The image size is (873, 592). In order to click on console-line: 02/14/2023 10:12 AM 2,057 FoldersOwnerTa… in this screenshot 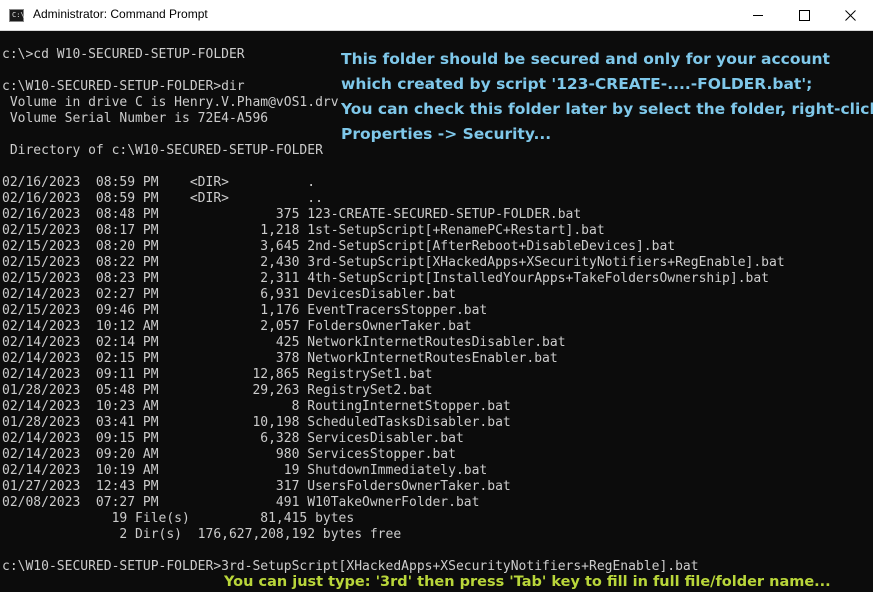, I will do `click(237, 326)`.